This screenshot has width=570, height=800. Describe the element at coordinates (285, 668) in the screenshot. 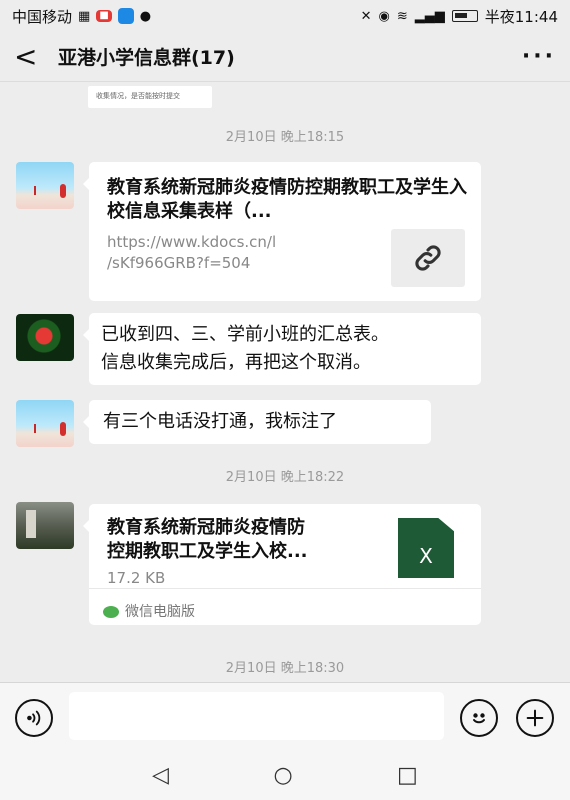

I see `timestamp: 2月10日 晚上18:30` at that location.